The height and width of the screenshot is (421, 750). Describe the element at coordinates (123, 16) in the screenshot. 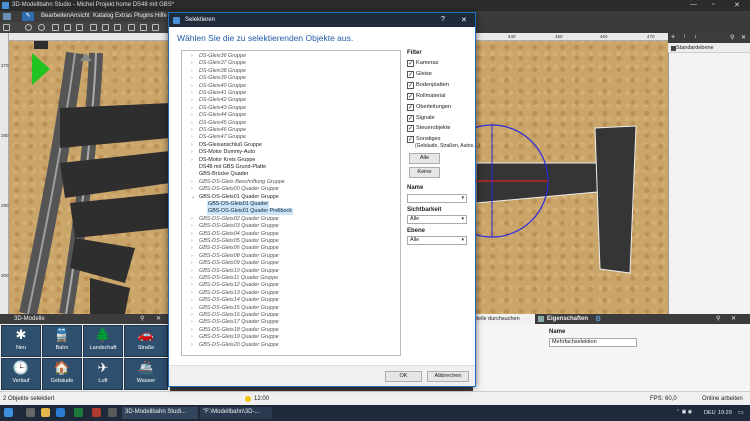

I see `menu-extras: Extras` at that location.